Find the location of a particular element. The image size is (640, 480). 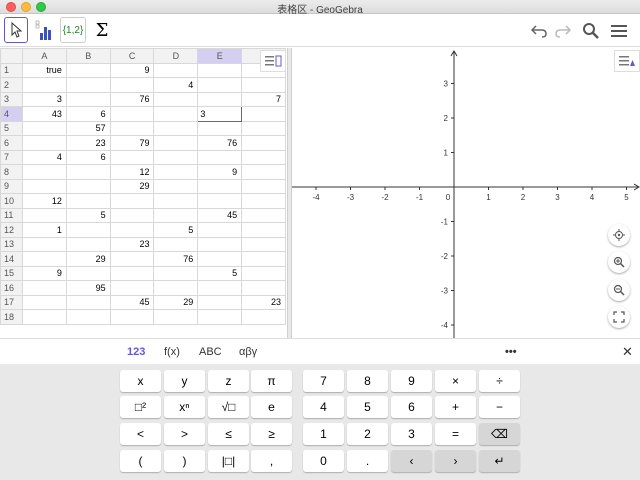

row-header: 9 is located at coordinates (11, 186).